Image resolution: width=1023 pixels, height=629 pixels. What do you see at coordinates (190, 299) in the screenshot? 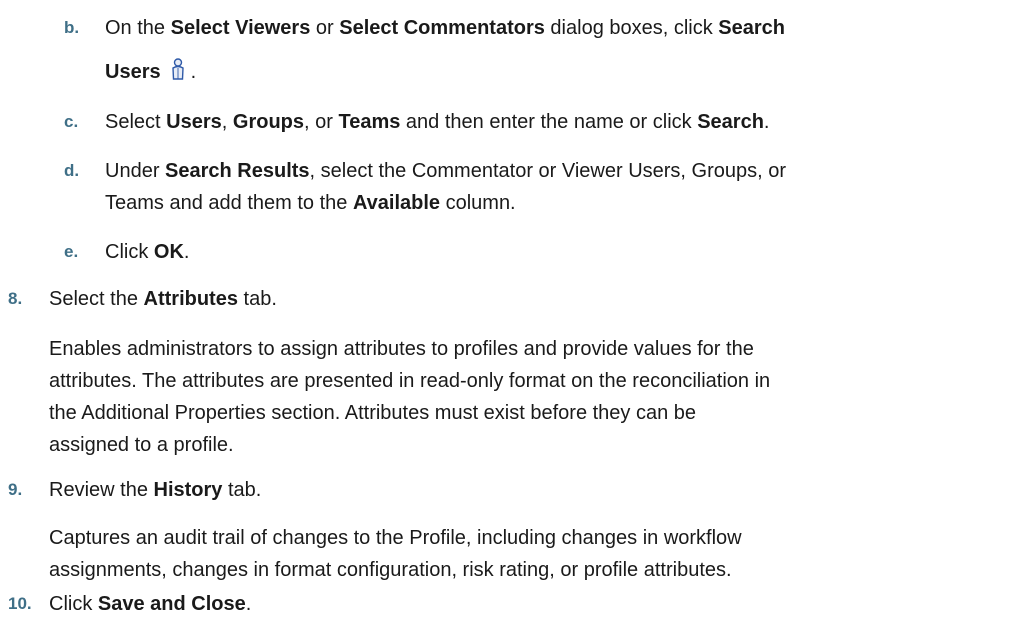
I see `bold-term: Attributes` at bounding box center [190, 299].